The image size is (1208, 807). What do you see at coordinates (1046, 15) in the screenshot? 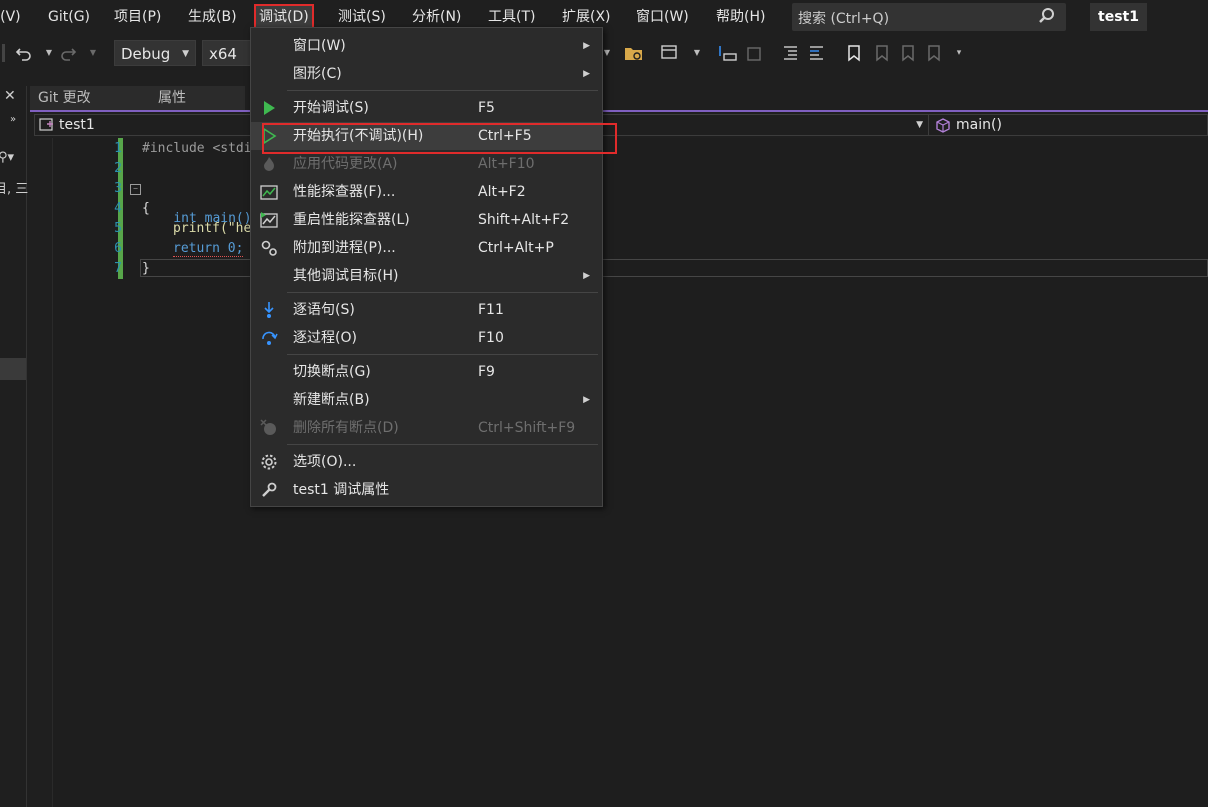
I see `search-icon` at bounding box center [1046, 15].